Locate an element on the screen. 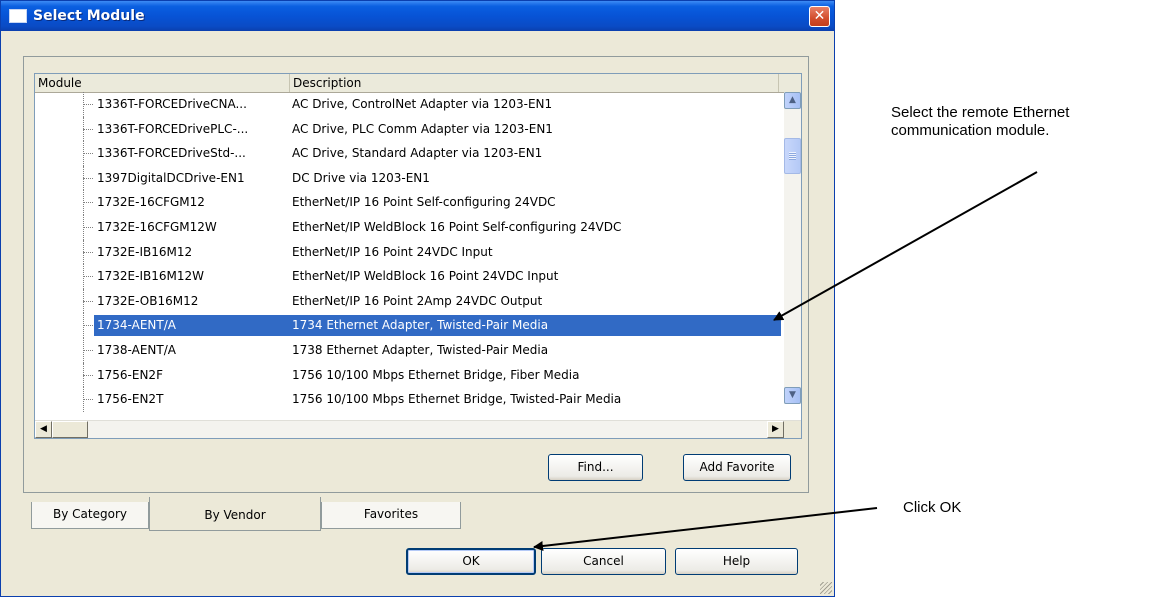 This screenshot has height=597, width=1157. arrow-to-ok is located at coordinates (705, 529).